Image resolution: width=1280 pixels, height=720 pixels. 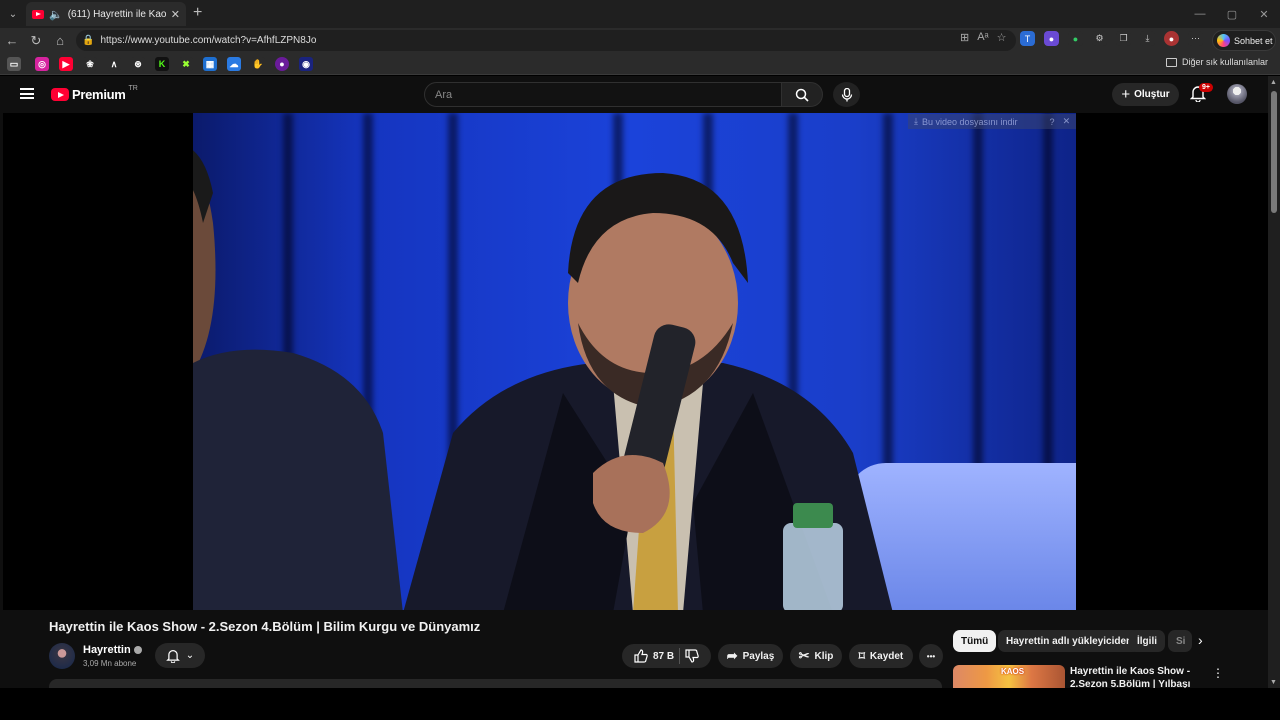 What do you see at coordinates (1274, 382) in the screenshot?
I see `page-scrollbar: ▲ ▼` at bounding box center [1274, 382].